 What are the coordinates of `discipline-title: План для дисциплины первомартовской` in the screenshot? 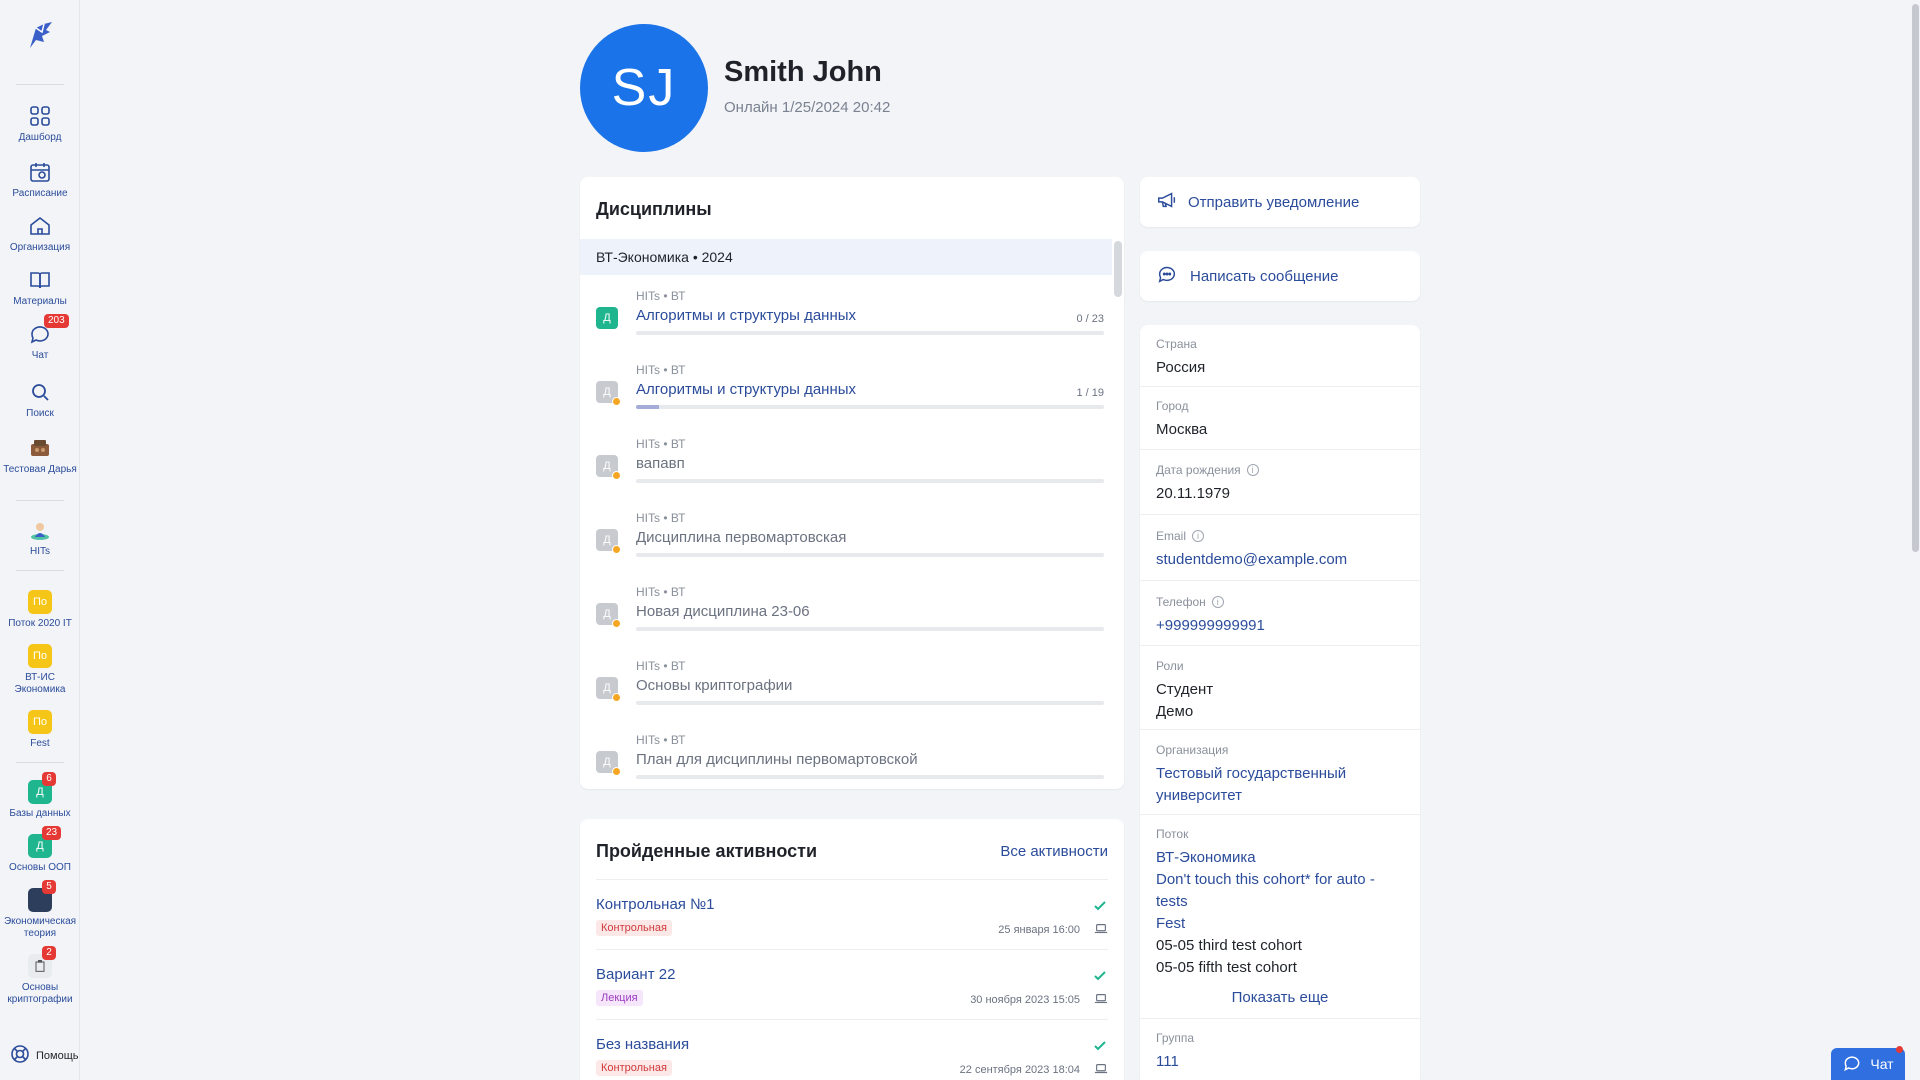 It's located at (777, 759).